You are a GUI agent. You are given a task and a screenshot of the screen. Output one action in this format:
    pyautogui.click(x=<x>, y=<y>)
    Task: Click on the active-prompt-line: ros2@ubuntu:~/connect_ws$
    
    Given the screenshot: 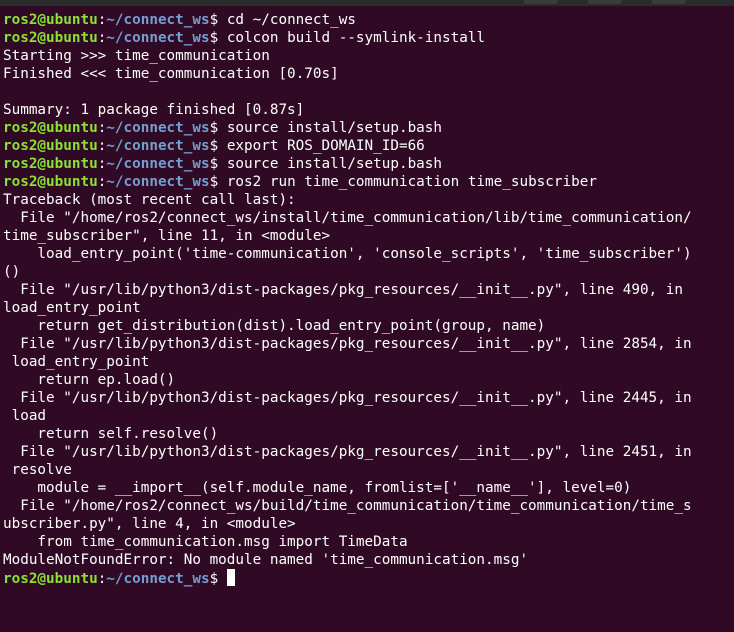 What is the action you would take?
    pyautogui.click(x=366, y=578)
    